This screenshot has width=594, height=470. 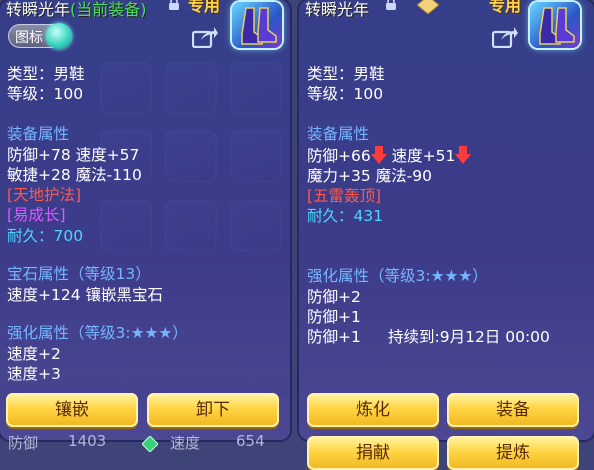 What do you see at coordinates (29, 38) in the screenshot?
I see `icon-toggle-label: 图标` at bounding box center [29, 38].